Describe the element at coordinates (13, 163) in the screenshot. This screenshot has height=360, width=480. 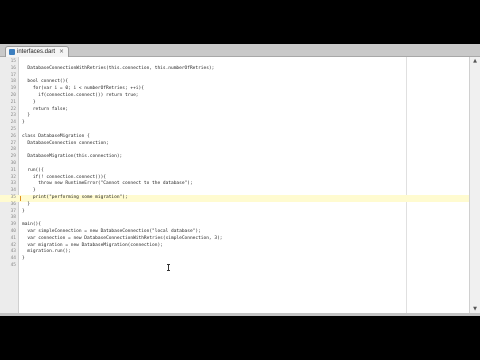
I see `line-number: 30` at that location.